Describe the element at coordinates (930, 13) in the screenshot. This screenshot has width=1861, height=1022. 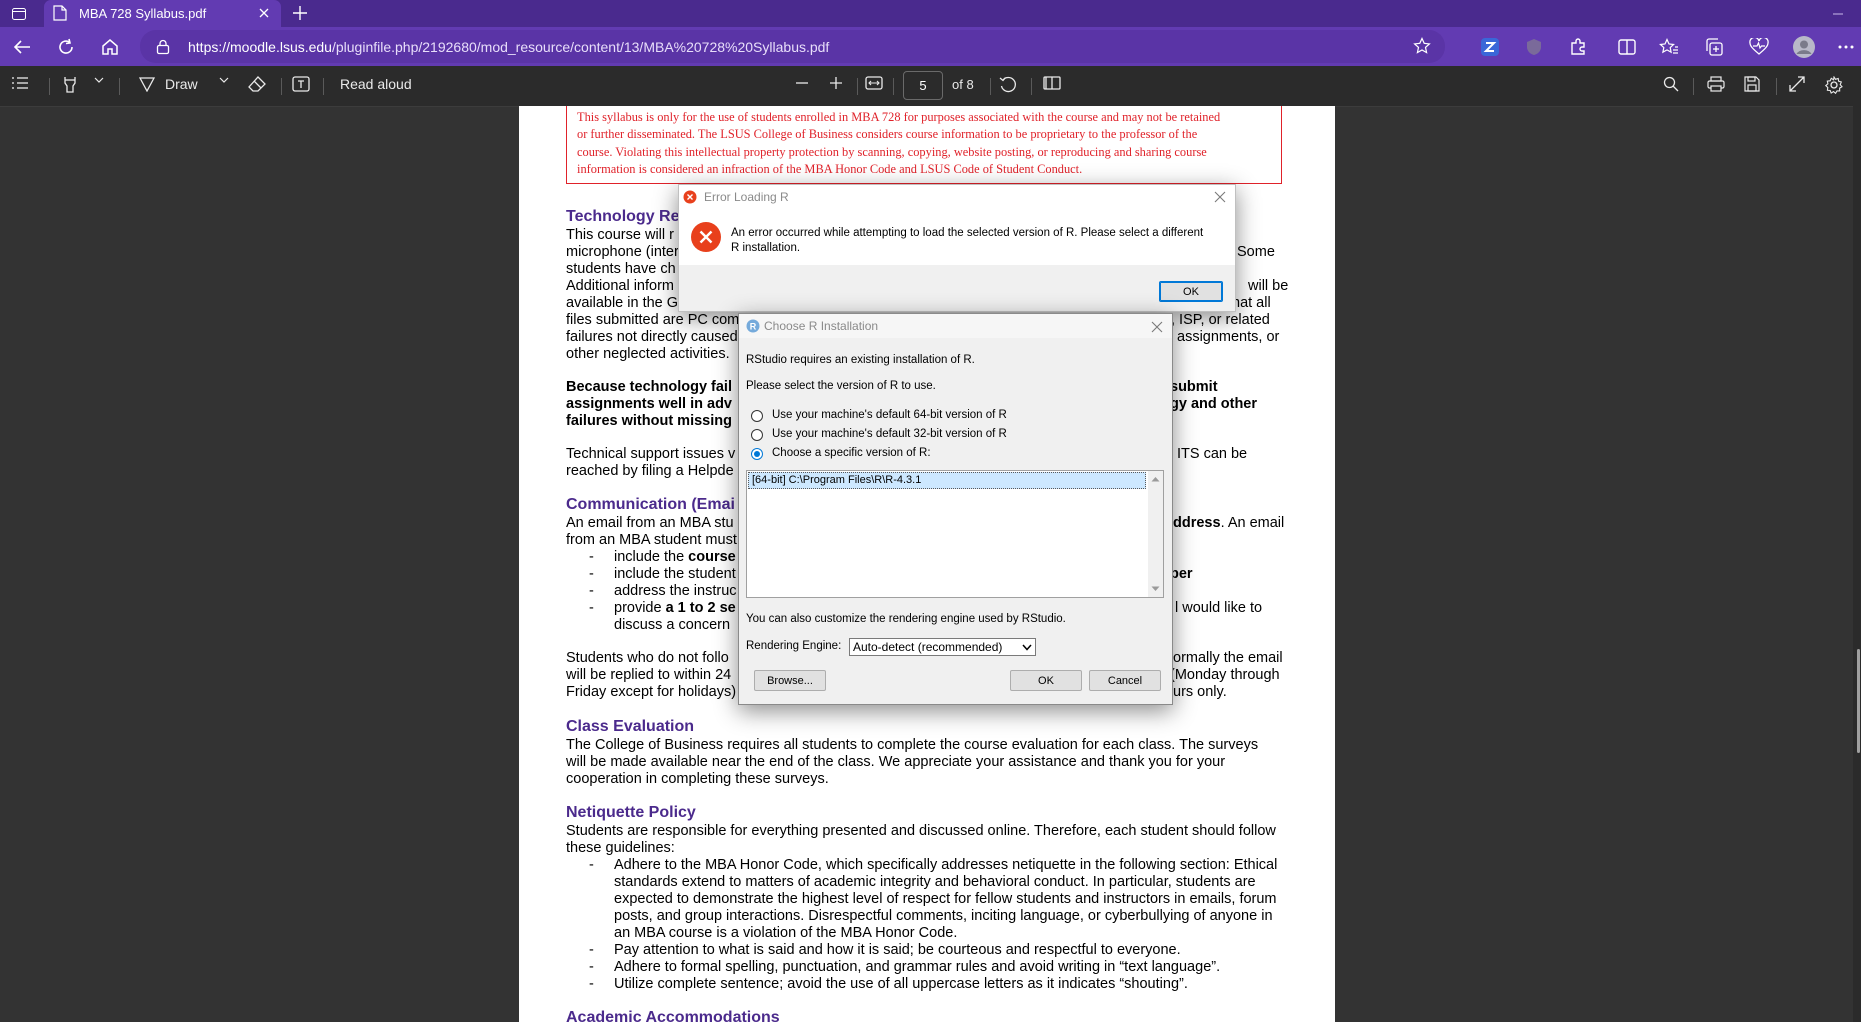
I see `tab-strip: MBA 728 Syllabus.pdf` at that location.